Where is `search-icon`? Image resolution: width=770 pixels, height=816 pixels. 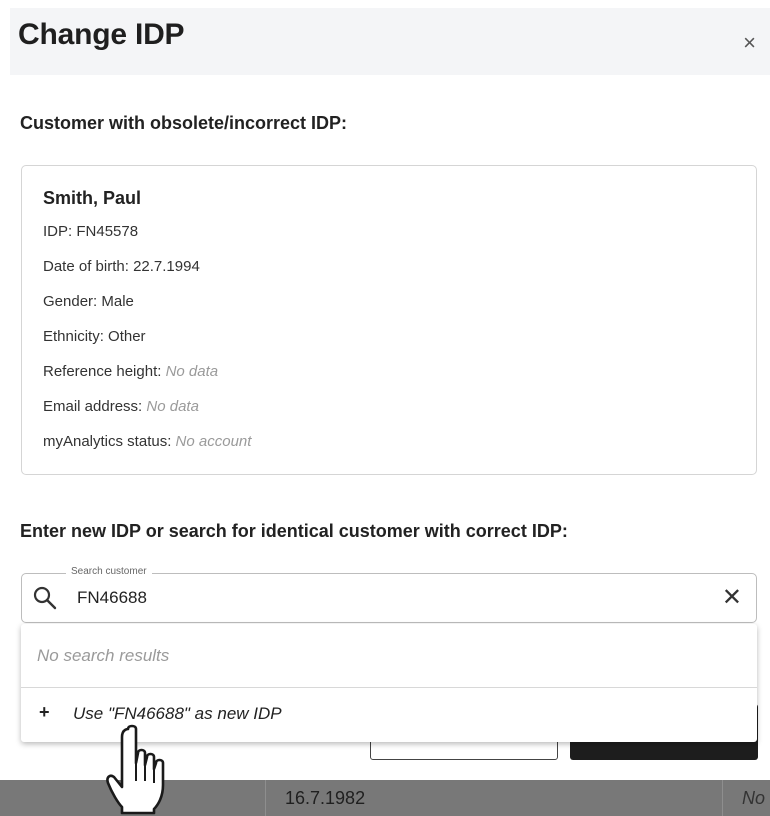
search-icon is located at coordinates (45, 598).